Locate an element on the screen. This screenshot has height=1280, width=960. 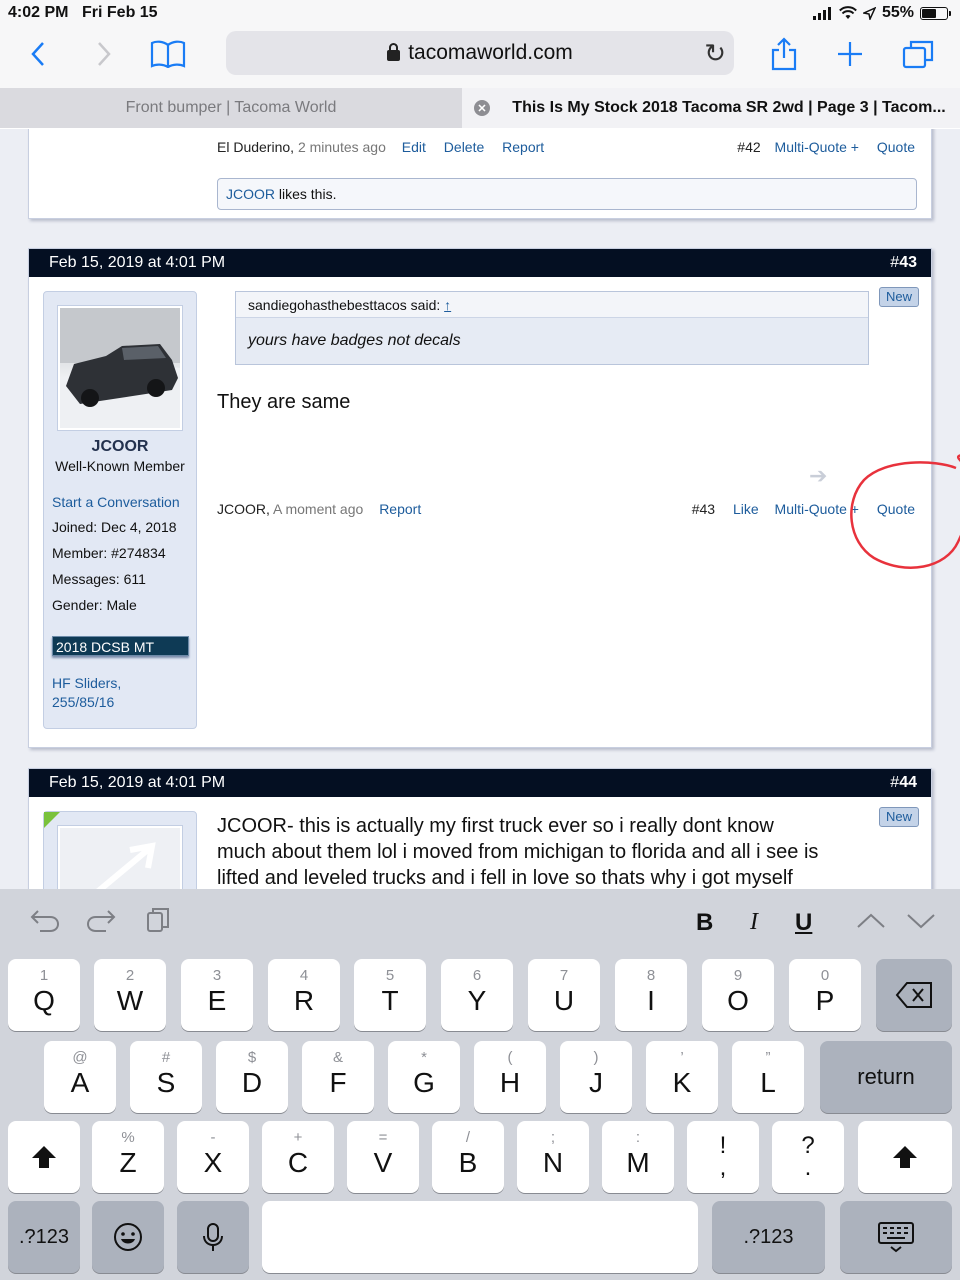
plus-icon is located at coordinates (850, 54).